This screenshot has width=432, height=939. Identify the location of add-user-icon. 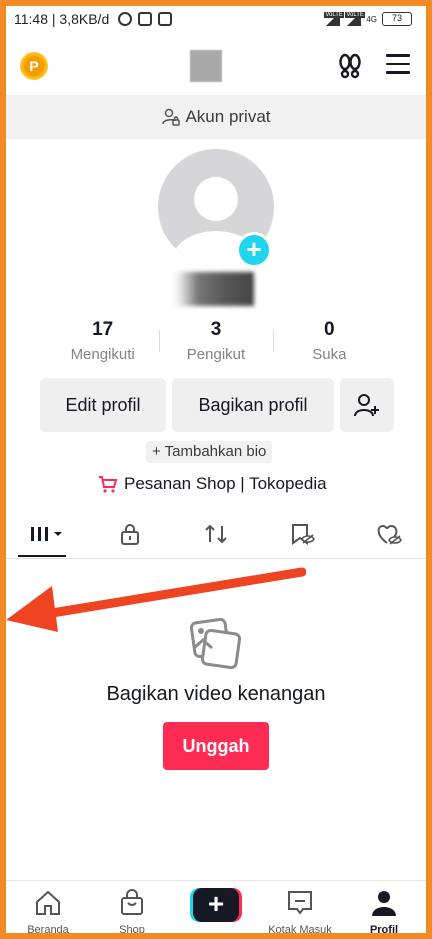
(366, 405).